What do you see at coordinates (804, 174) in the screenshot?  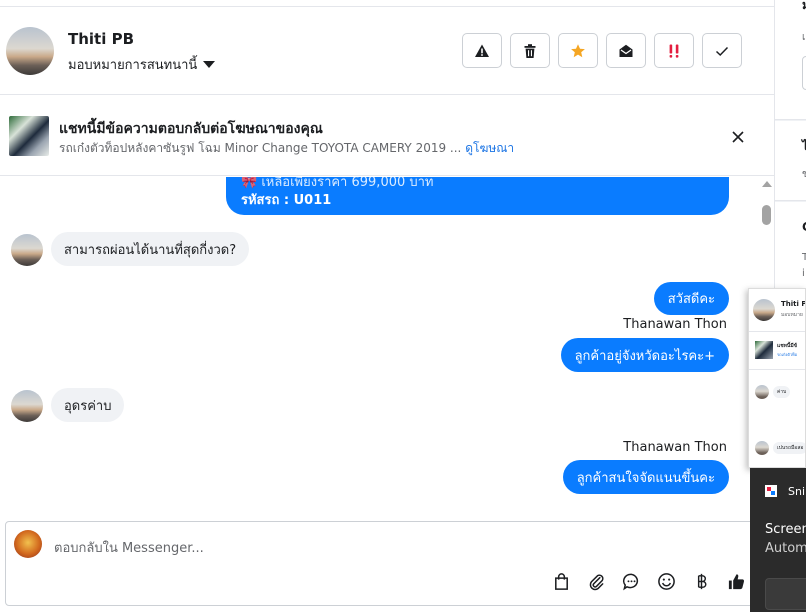 I see `panel-text: ข` at bounding box center [804, 174].